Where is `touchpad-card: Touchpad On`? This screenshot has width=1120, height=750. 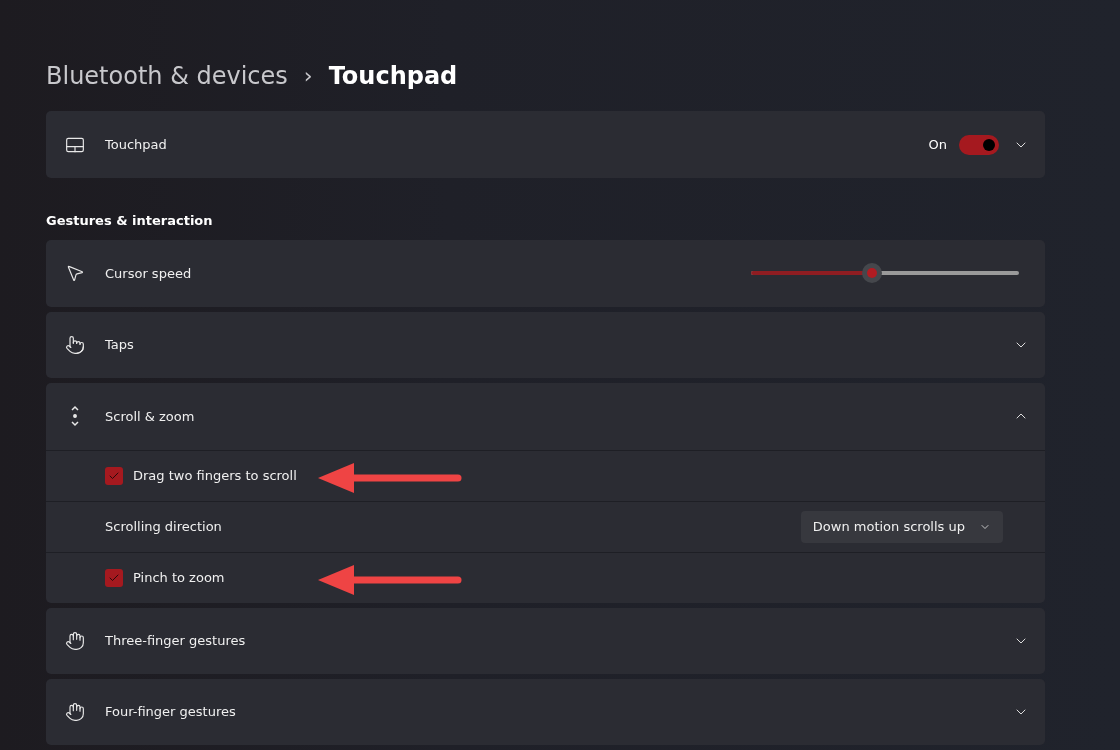 touchpad-card: Touchpad On is located at coordinates (545, 144).